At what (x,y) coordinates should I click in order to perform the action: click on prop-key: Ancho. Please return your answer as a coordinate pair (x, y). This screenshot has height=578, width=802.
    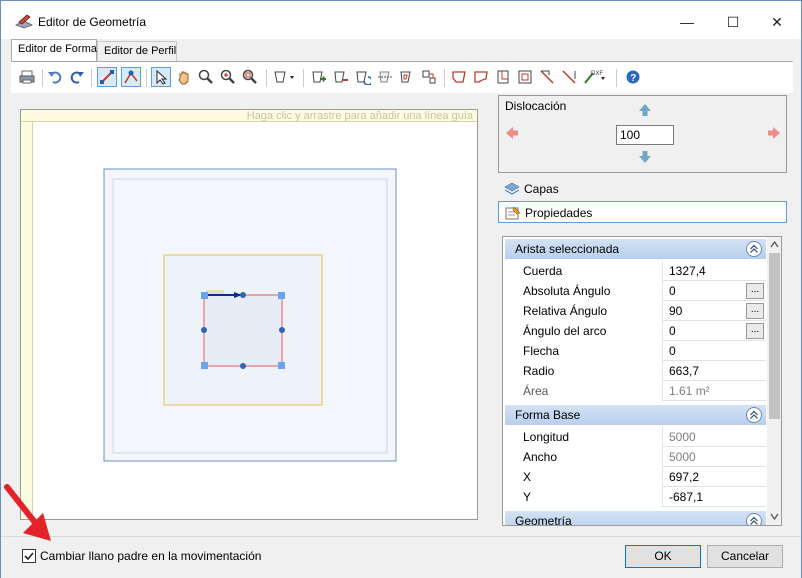
    Looking at the image, I should click on (584, 457).